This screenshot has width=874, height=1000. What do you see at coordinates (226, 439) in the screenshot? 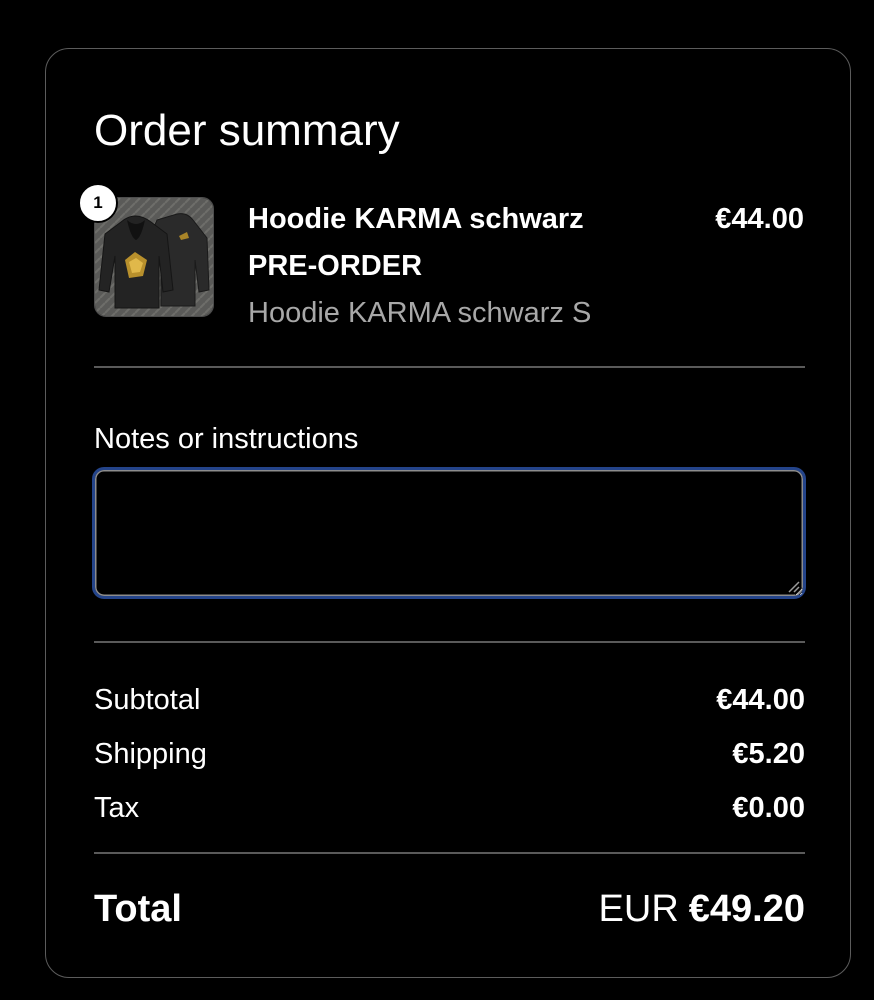
I see `notes-label: Notes or instructions` at bounding box center [226, 439].